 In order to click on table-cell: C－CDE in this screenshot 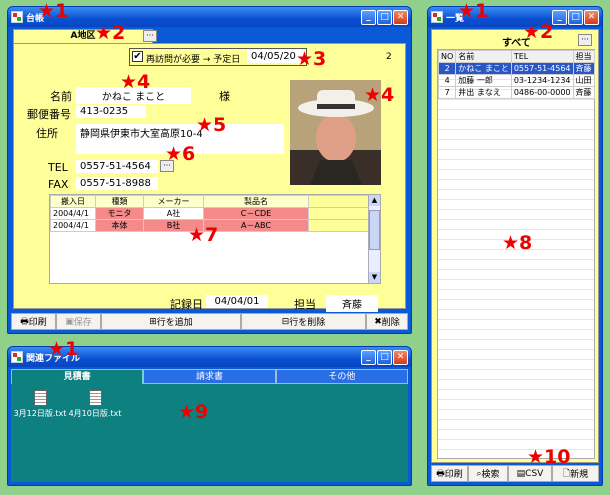, I will do `click(256, 213)`.